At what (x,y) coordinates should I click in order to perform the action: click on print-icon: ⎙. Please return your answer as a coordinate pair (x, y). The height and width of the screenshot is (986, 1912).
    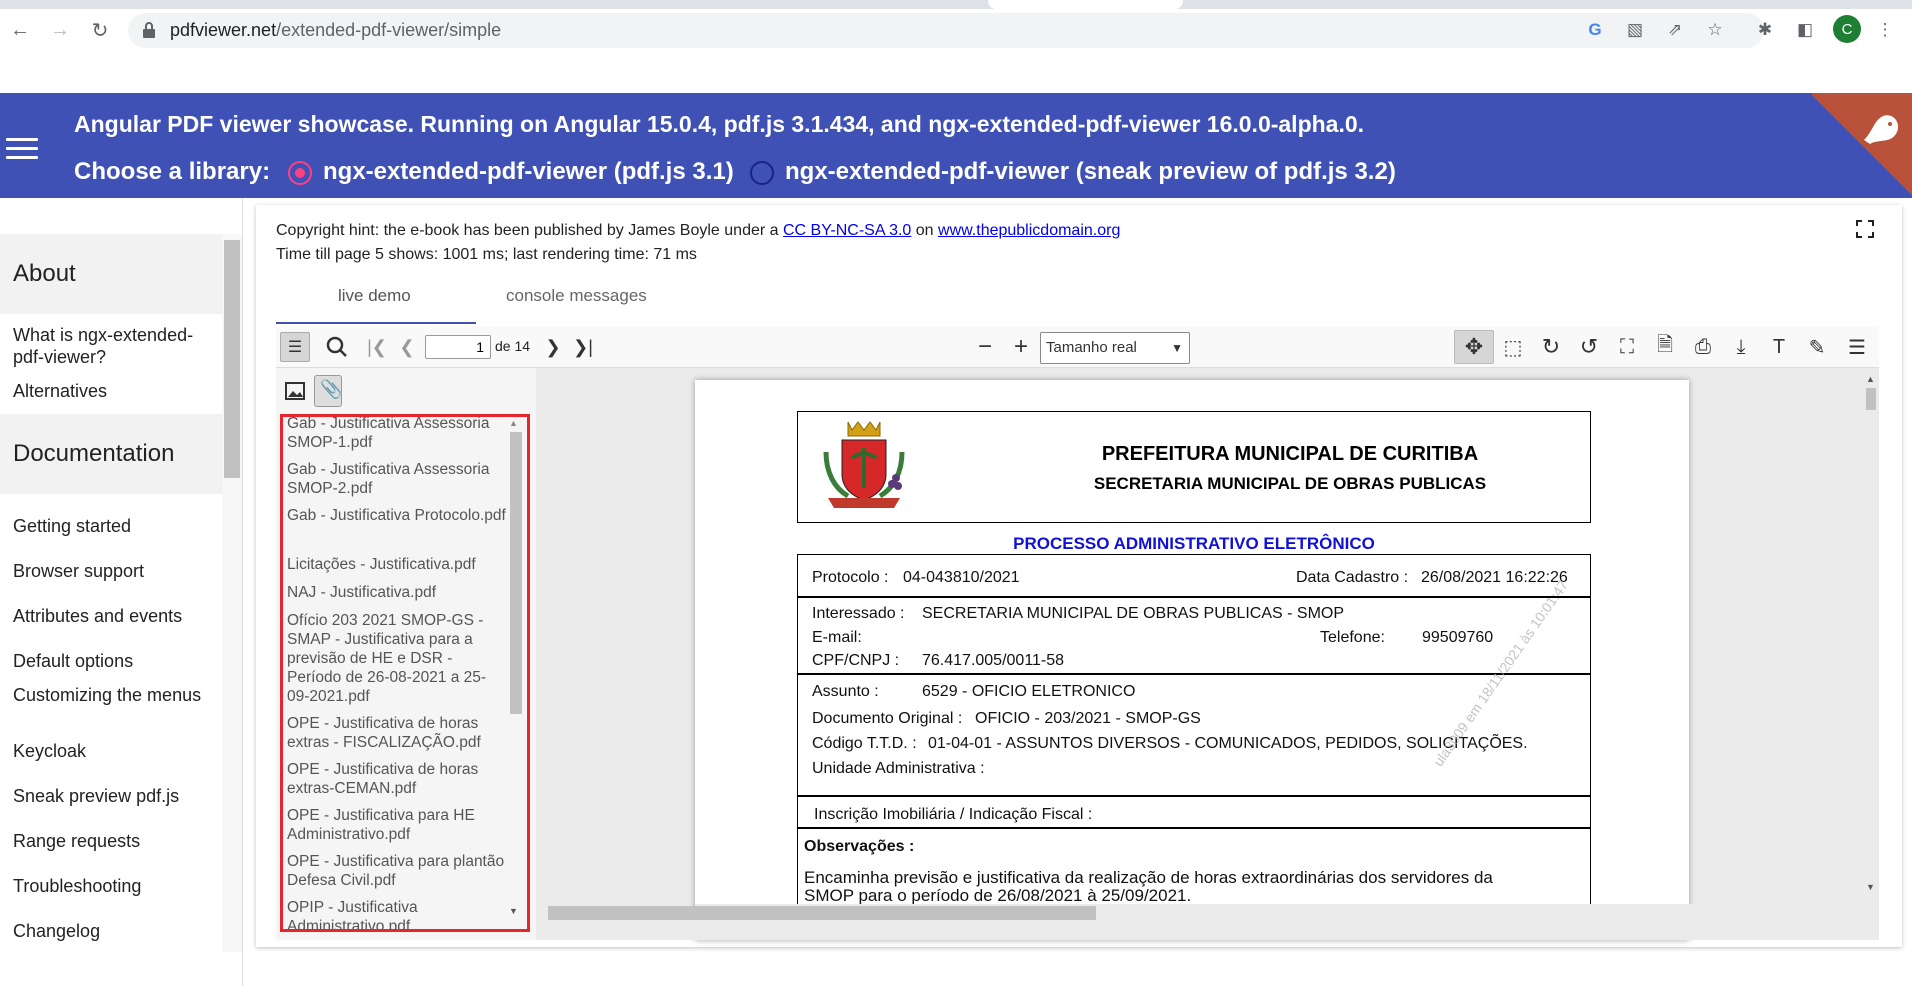
    Looking at the image, I should click on (1703, 347).